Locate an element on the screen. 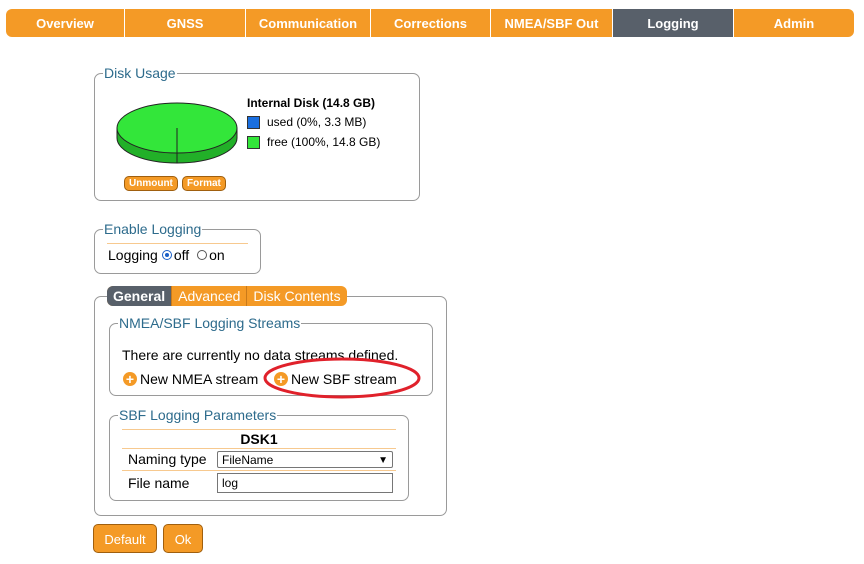 The width and height of the screenshot is (864, 564). disk-pie-chart is located at coordinates (177, 134).